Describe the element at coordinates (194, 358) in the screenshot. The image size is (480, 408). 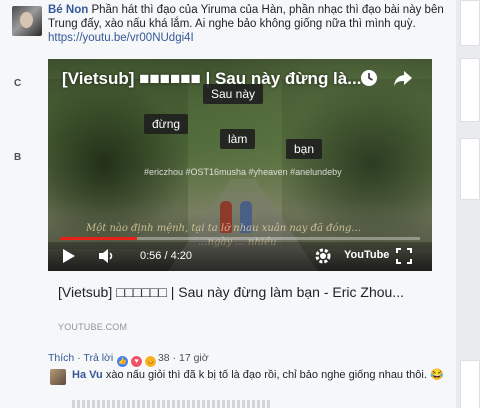
I see `comment-time: 17 giờ` at that location.